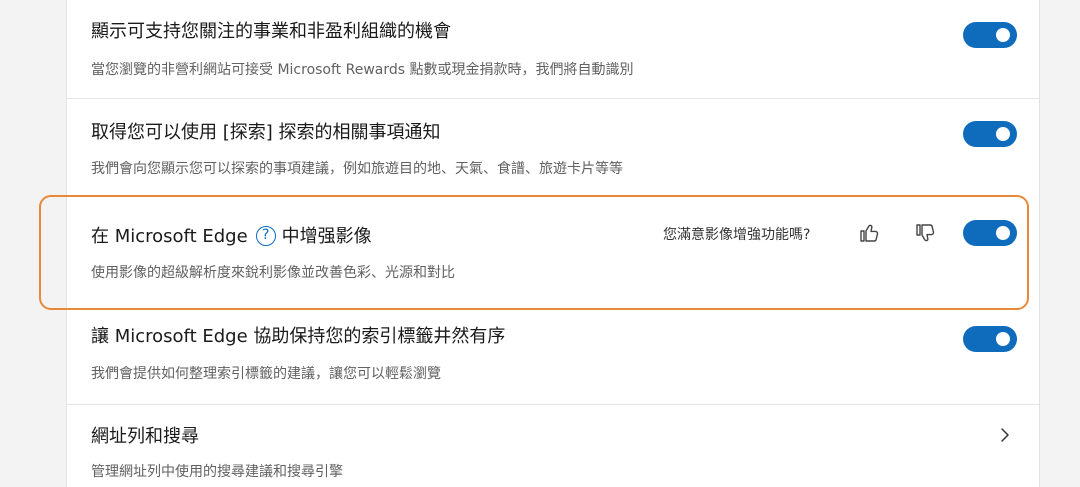 The image size is (1080, 487). Describe the element at coordinates (169, 236) in the screenshot. I see `title-part-1: 在 Microsoft Edge` at that location.